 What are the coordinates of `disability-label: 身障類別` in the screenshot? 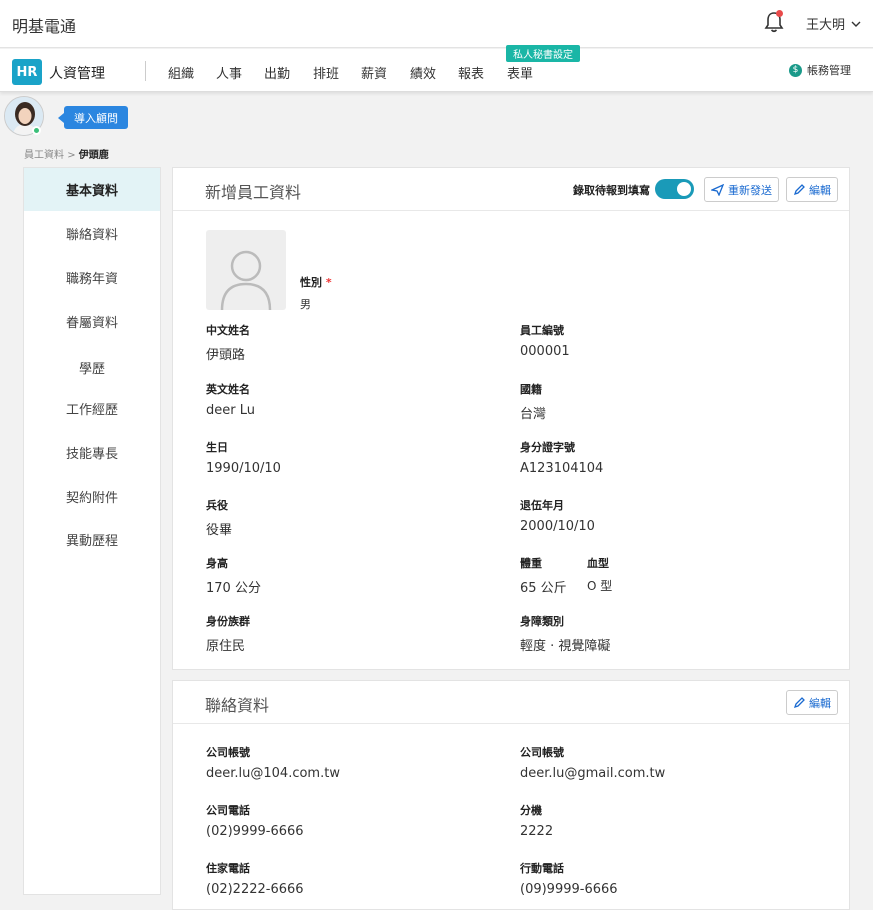 It's located at (542, 621).